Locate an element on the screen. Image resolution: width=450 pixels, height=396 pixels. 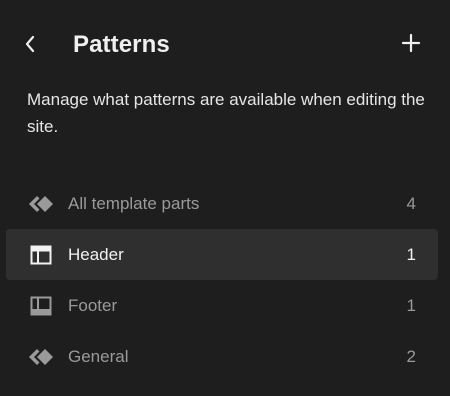
nav-item-header: Header 1 is located at coordinates (222, 254).